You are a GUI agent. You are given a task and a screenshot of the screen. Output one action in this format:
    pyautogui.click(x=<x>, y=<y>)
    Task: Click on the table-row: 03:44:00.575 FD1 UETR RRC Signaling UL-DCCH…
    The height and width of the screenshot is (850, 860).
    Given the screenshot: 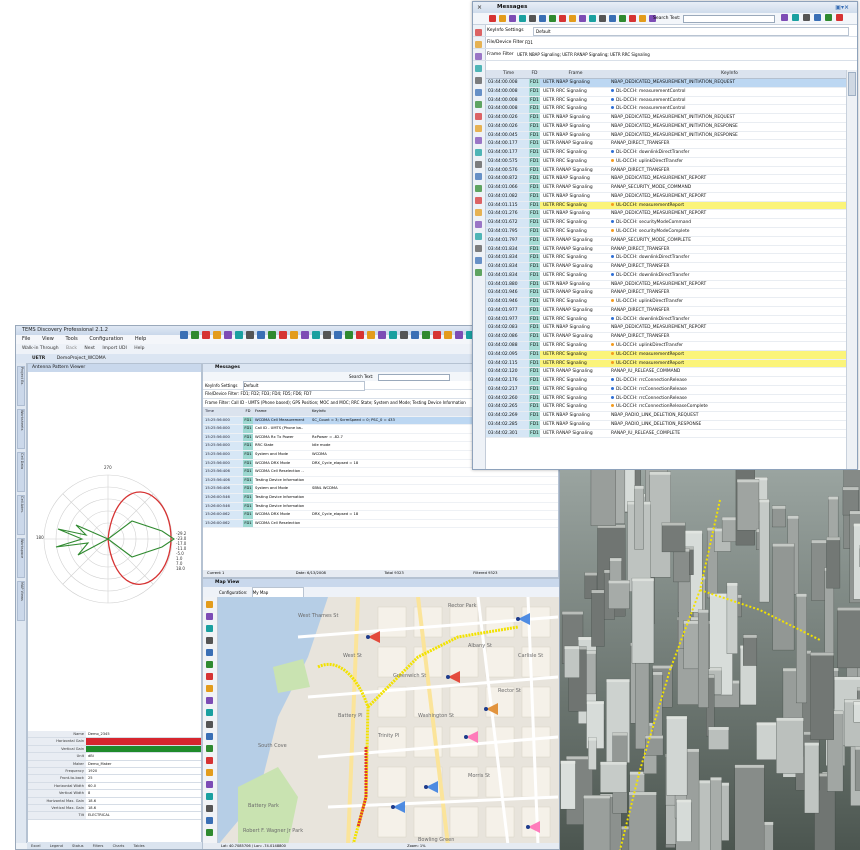 What is the action you would take?
    pyautogui.click(x=667, y=162)
    